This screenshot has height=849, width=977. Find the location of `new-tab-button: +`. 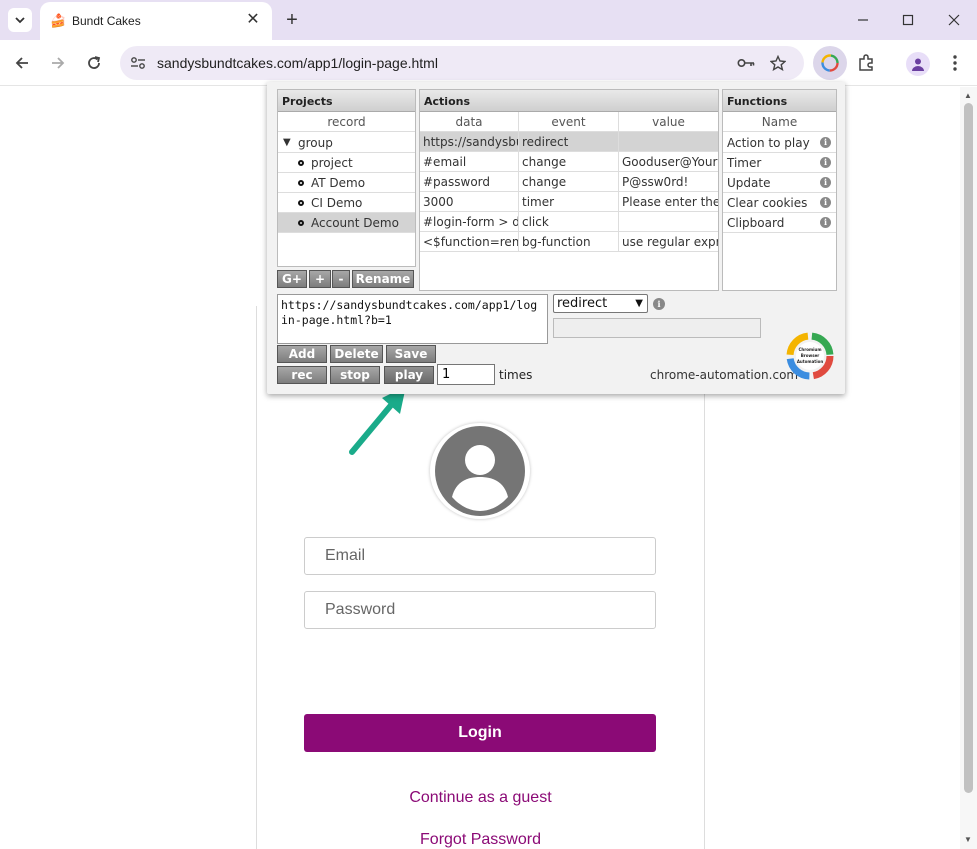

new-tab-button: + is located at coordinates (292, 20).